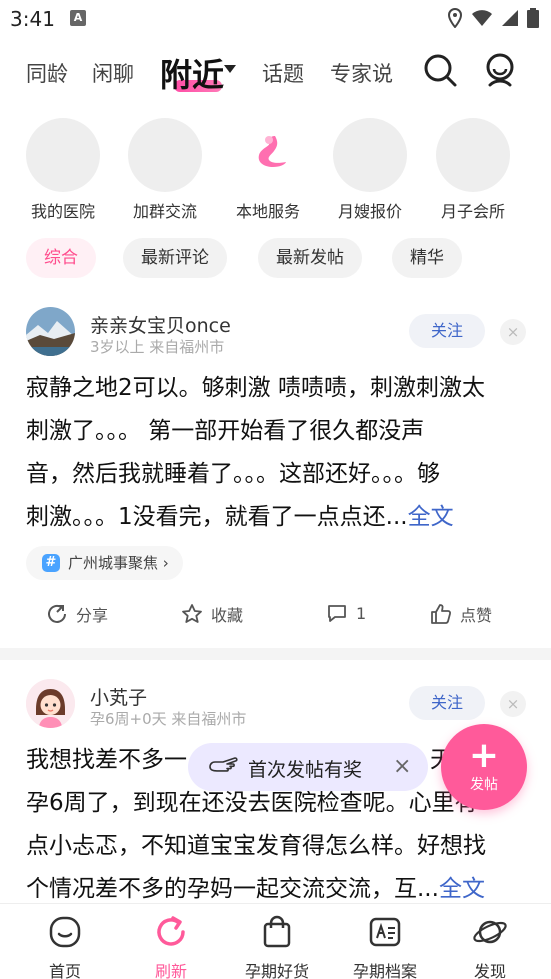 The image size is (551, 979). I want to click on post-line: 刺激了。。。 第一部开始看了很久都没声, so click(225, 431).